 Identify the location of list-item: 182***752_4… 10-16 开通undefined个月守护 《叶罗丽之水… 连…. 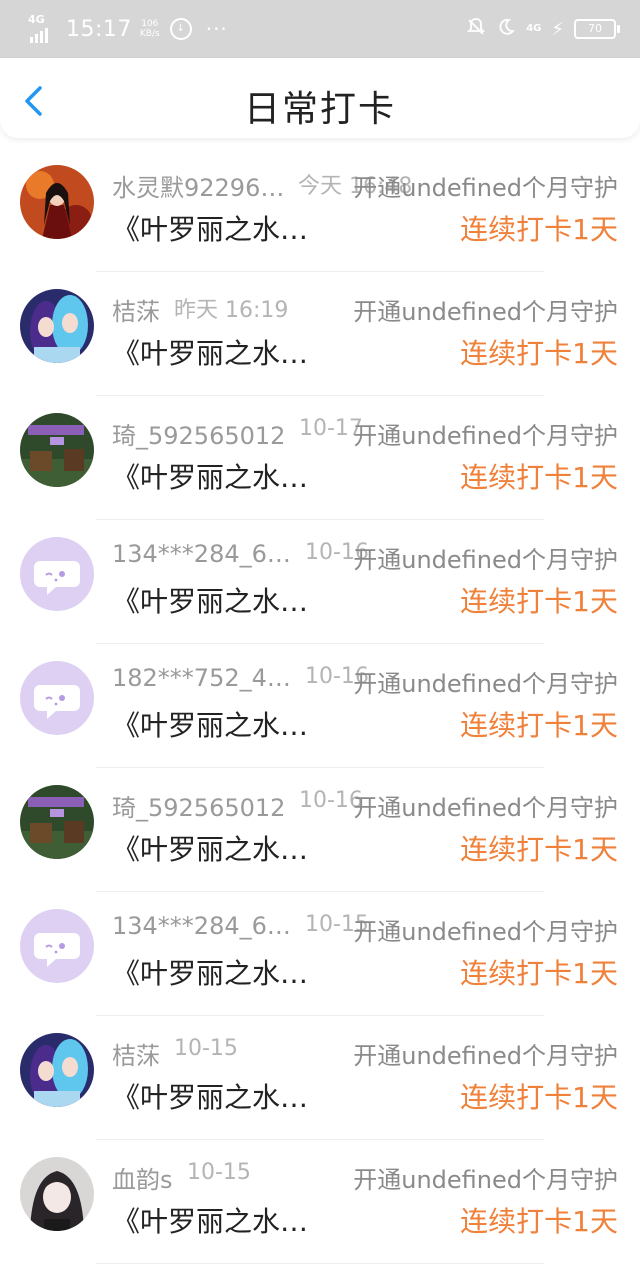
(320, 706).